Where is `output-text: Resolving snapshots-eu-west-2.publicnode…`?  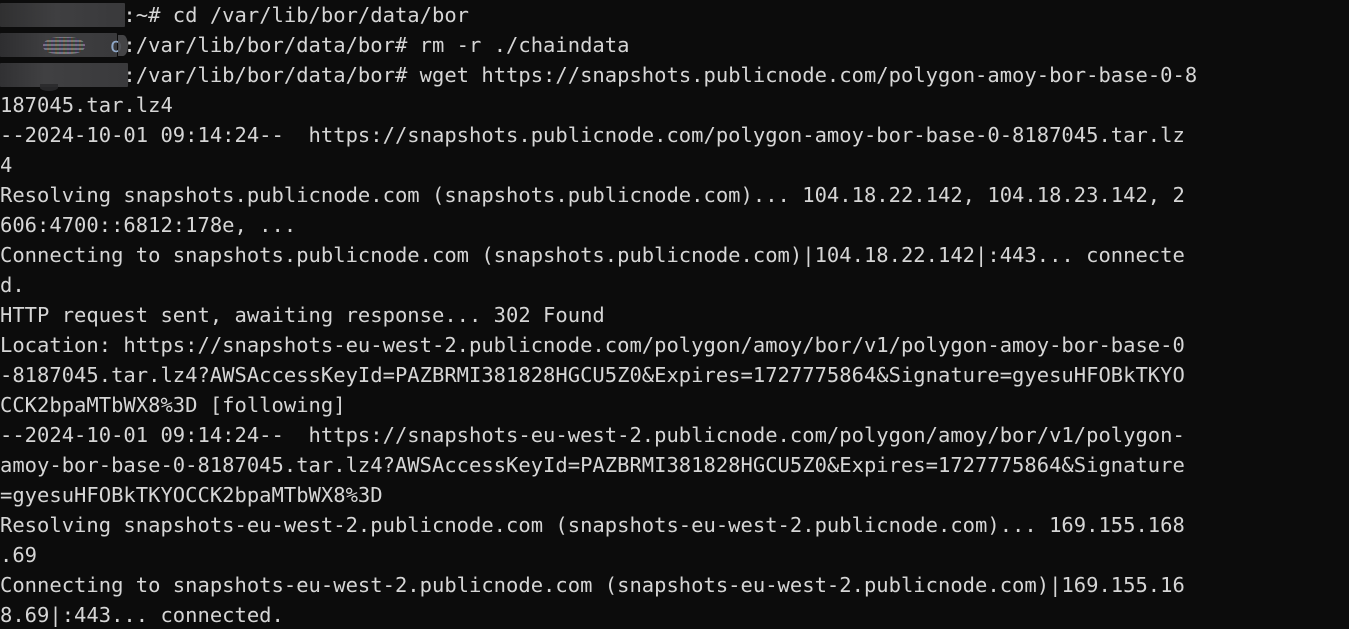 output-text: Resolving snapshots-eu-west-2.publicnode… is located at coordinates (592, 525).